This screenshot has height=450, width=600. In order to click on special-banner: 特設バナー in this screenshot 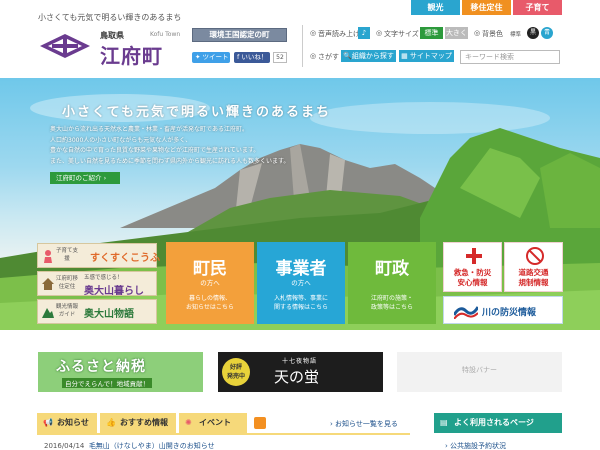, I will do `click(479, 372)`.